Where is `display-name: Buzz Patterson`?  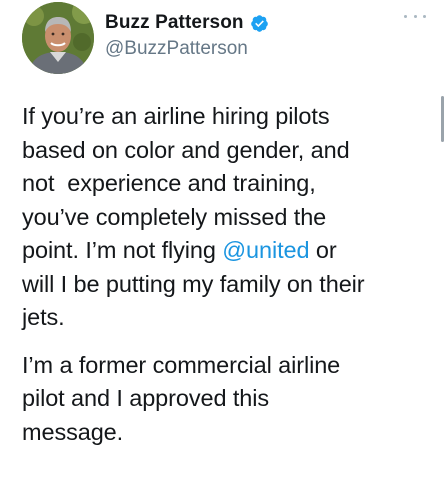 display-name: Buzz Patterson is located at coordinates (174, 23).